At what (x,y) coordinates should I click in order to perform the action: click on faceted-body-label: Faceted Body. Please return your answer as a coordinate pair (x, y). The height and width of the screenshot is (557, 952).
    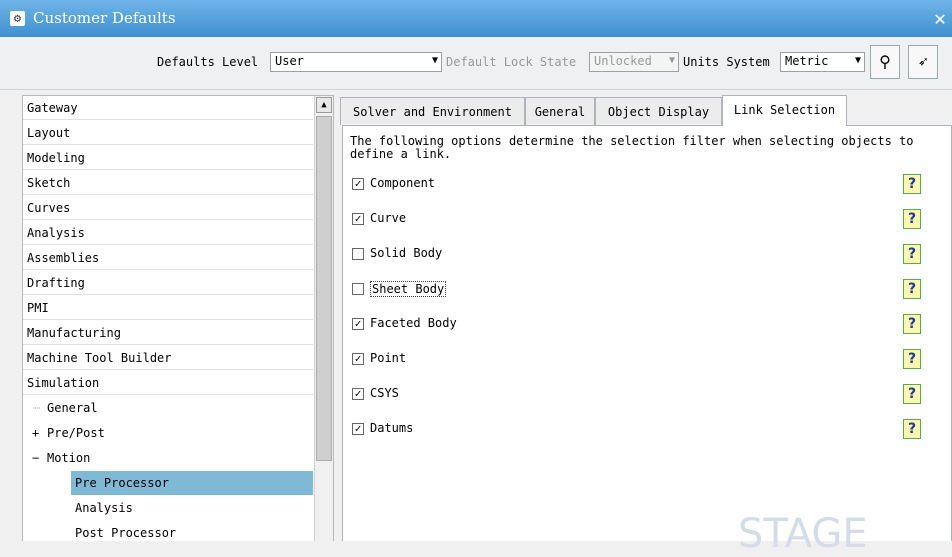
    Looking at the image, I should click on (413, 323).